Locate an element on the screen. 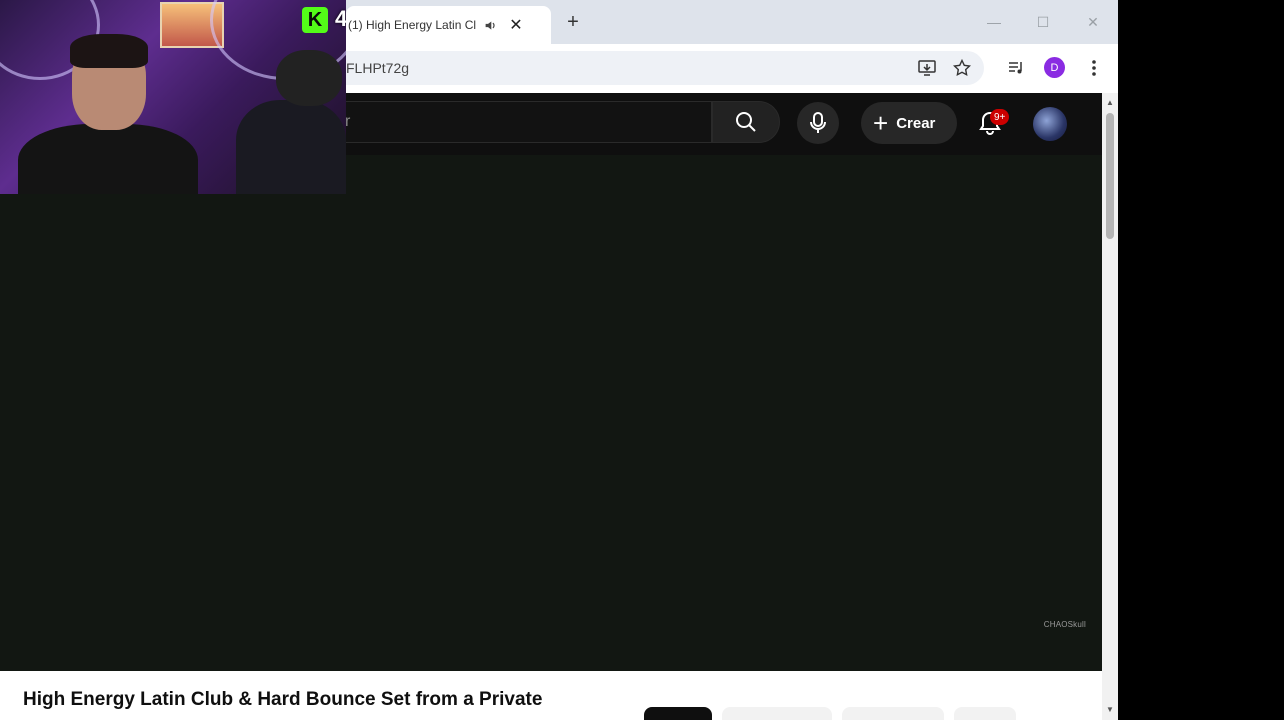 The height and width of the screenshot is (720, 1284). media-controls-icon is located at coordinates (1016, 68).